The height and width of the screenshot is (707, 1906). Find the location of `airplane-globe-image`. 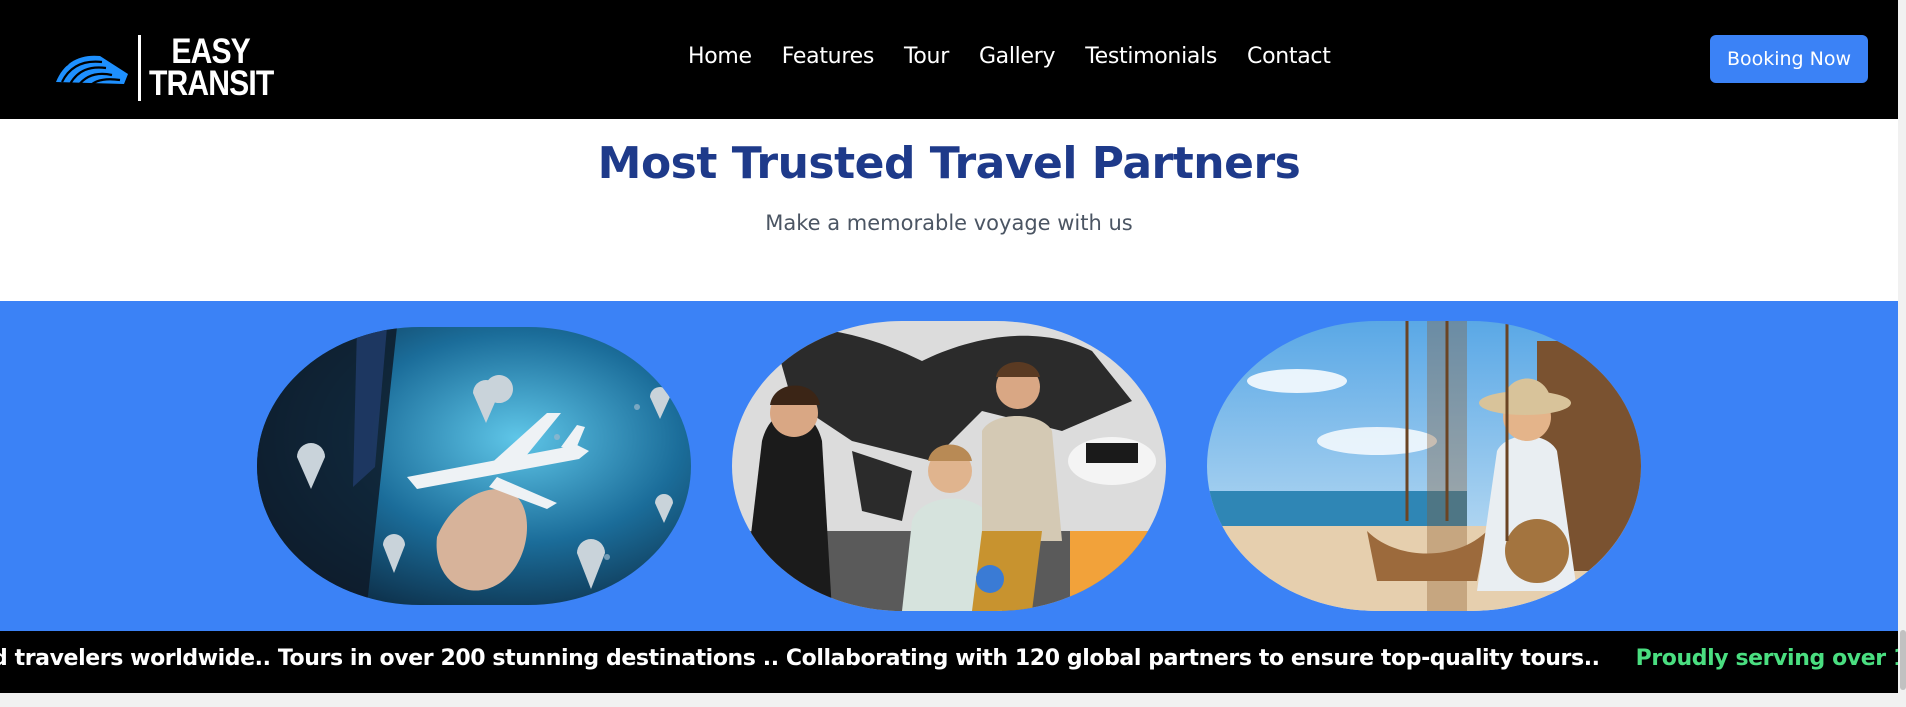

airplane-globe-image is located at coordinates (474, 466).